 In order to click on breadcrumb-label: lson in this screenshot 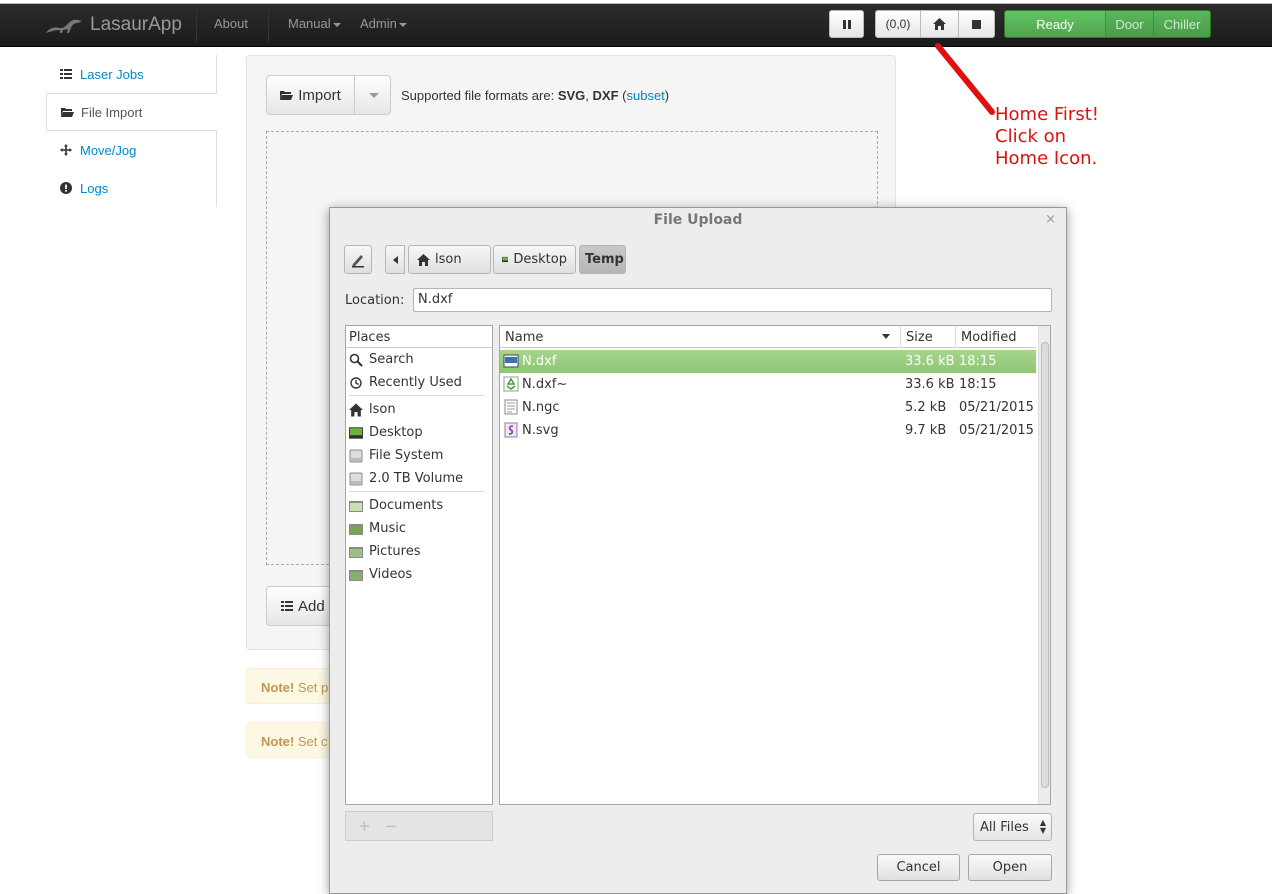, I will do `click(448, 259)`.